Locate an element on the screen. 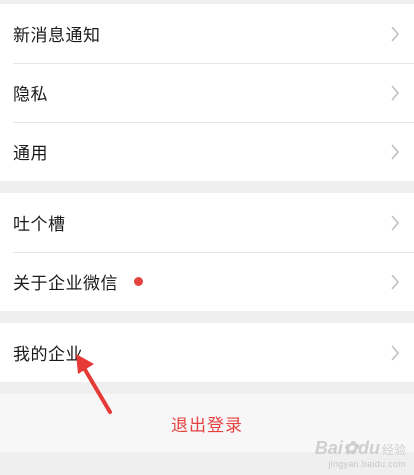 The width and height of the screenshot is (414, 475). row-label-privacy: 隐私 is located at coordinates (30, 95).